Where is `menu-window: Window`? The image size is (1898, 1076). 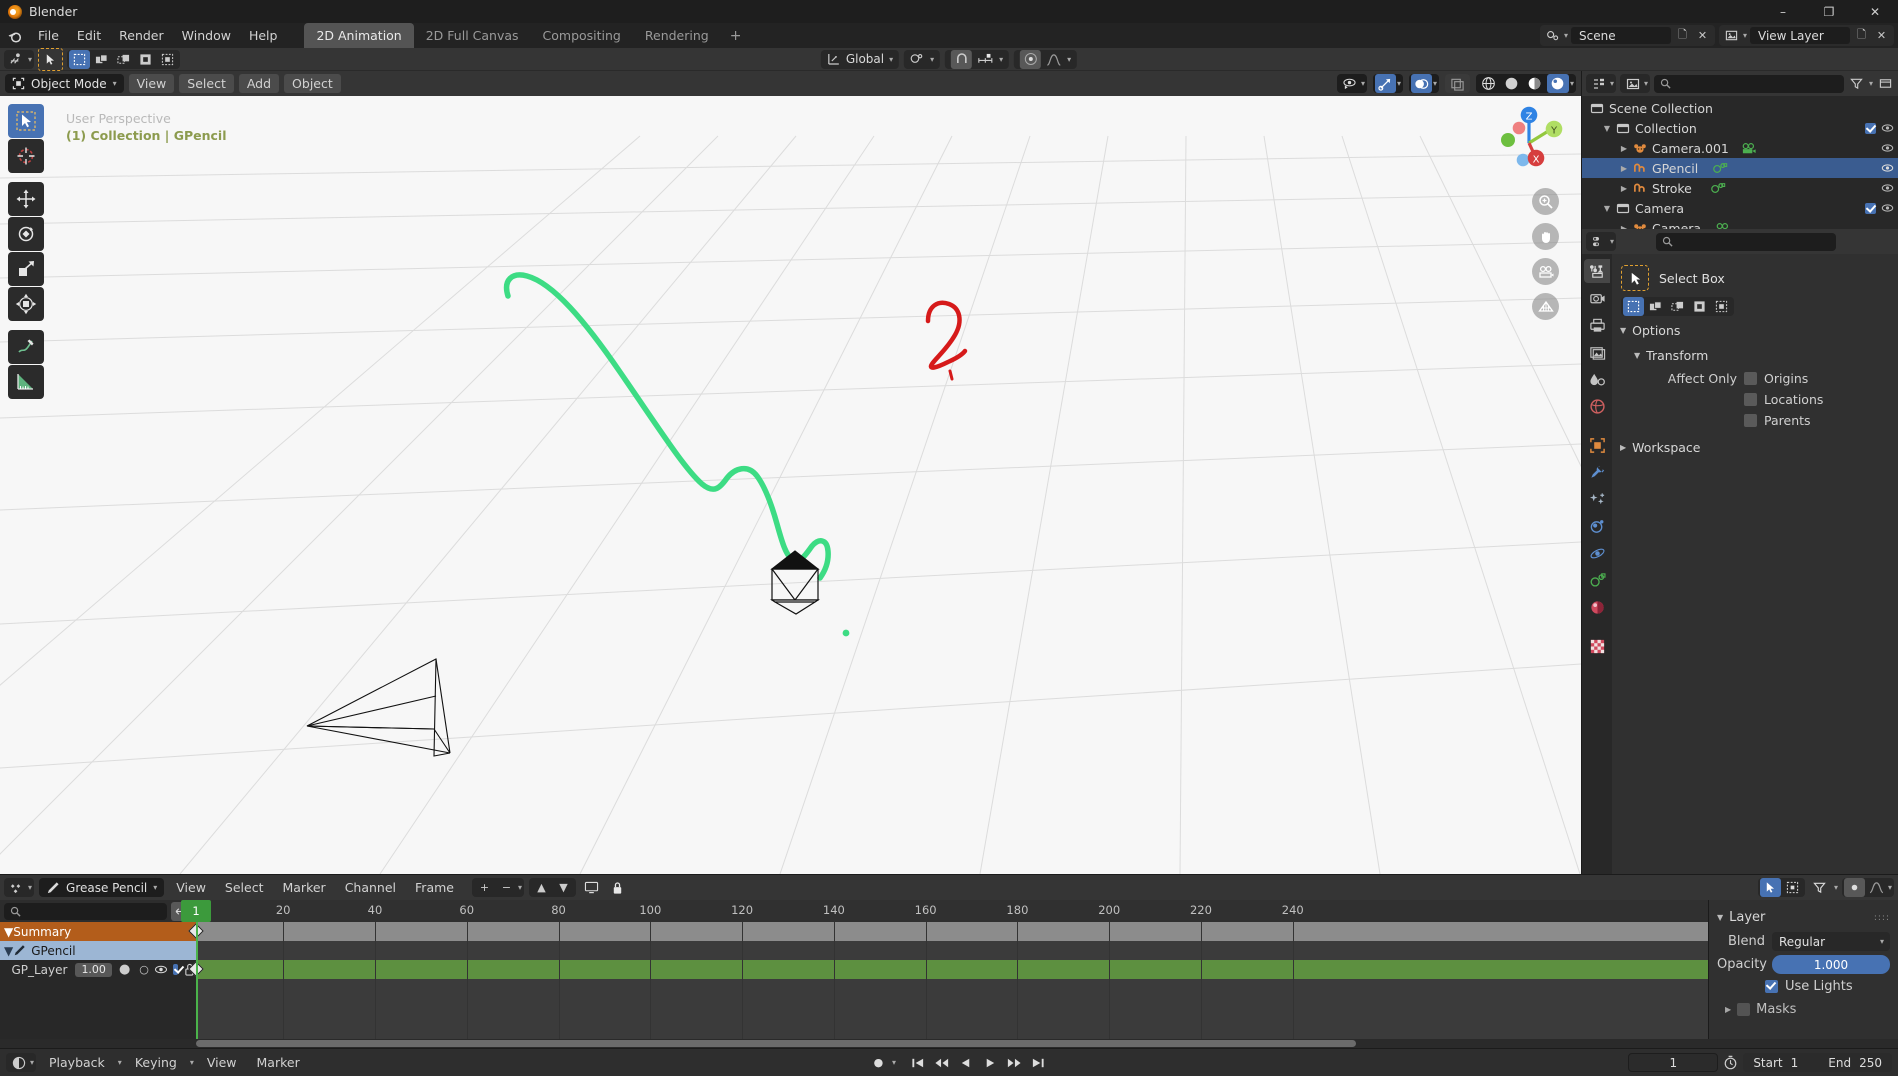
menu-window: Window is located at coordinates (206, 35).